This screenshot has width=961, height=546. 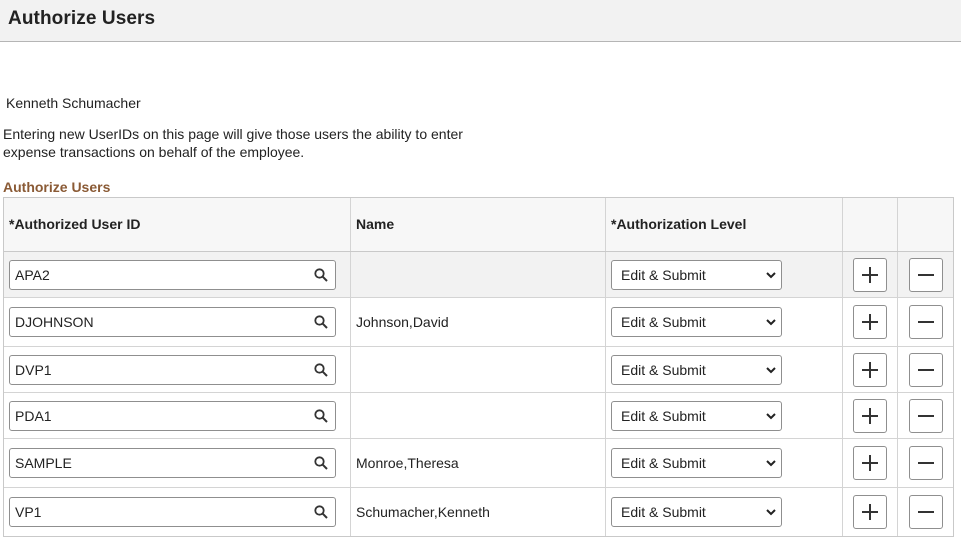 What do you see at coordinates (480, 21) in the screenshot?
I see `page-header: Authorize Users` at bounding box center [480, 21].